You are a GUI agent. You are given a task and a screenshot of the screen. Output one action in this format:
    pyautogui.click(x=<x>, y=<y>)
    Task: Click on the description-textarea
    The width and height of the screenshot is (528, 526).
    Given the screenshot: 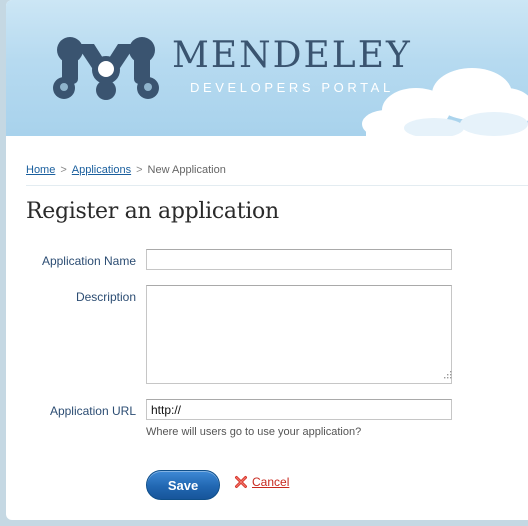 What is the action you would take?
    pyautogui.click(x=299, y=334)
    